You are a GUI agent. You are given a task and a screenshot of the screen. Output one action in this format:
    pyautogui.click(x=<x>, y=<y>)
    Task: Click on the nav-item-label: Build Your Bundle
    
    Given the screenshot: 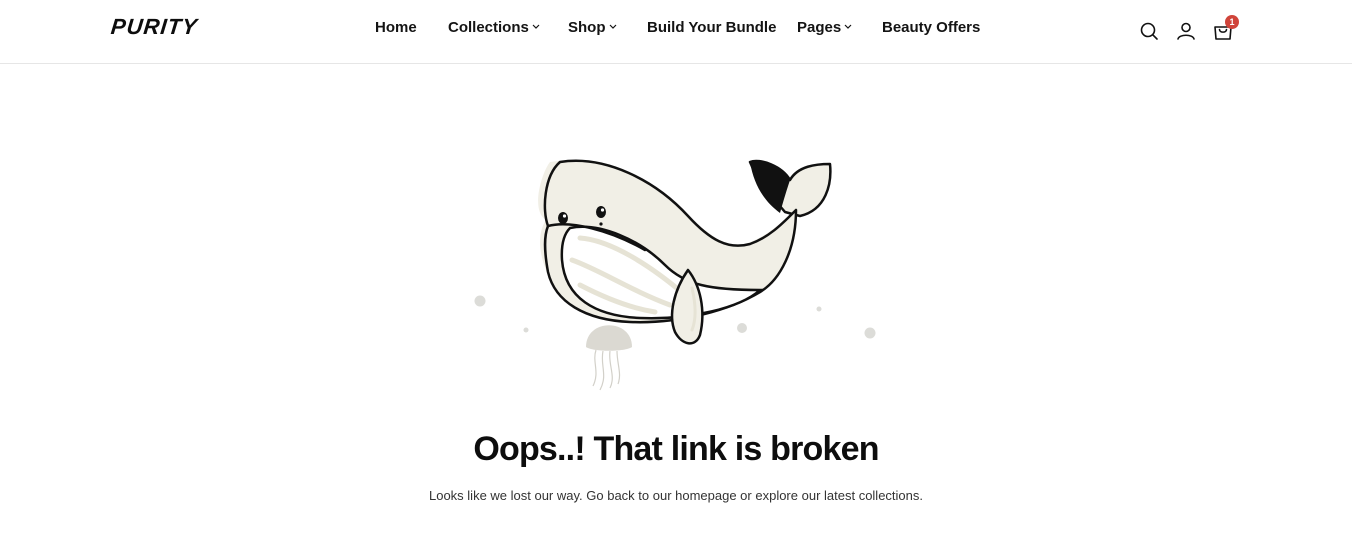 What is the action you would take?
    pyautogui.click(x=712, y=27)
    